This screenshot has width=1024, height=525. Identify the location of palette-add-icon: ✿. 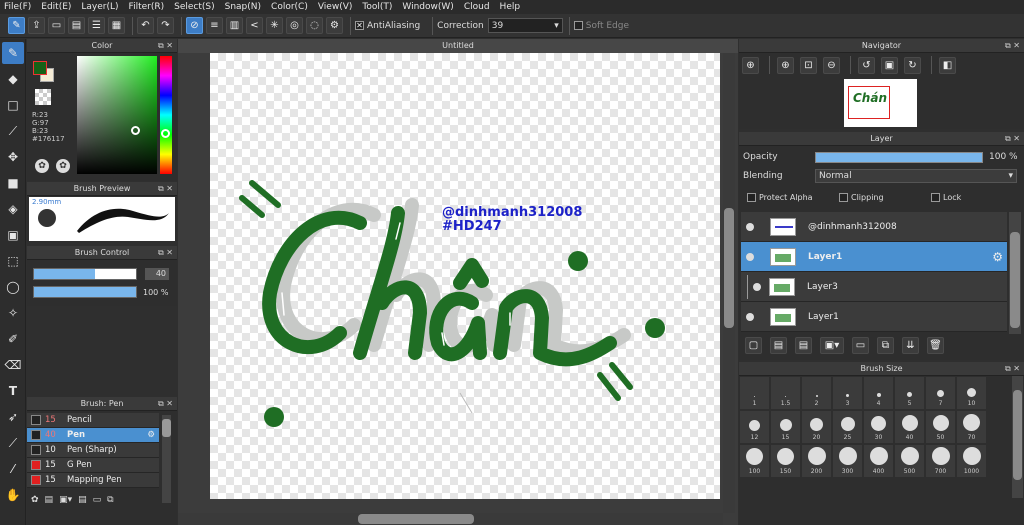
(63, 166).